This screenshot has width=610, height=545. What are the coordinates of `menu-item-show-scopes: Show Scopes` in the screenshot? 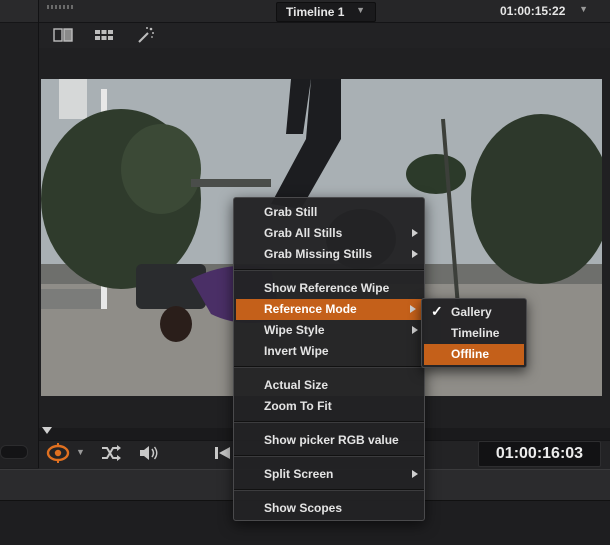 It's located at (329, 508).